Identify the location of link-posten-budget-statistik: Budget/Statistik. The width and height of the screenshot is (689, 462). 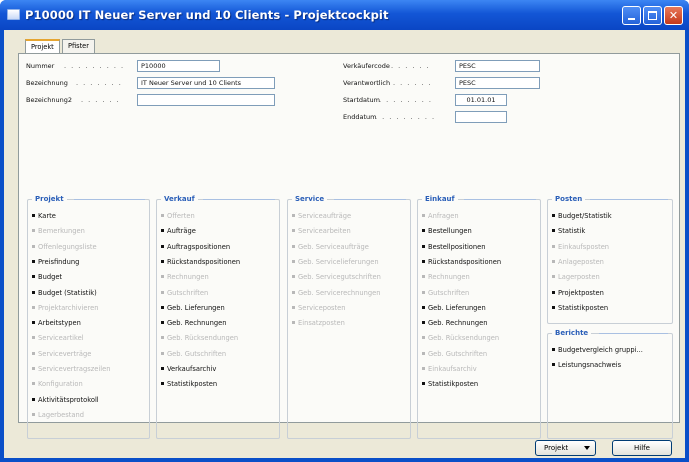
(582, 216).